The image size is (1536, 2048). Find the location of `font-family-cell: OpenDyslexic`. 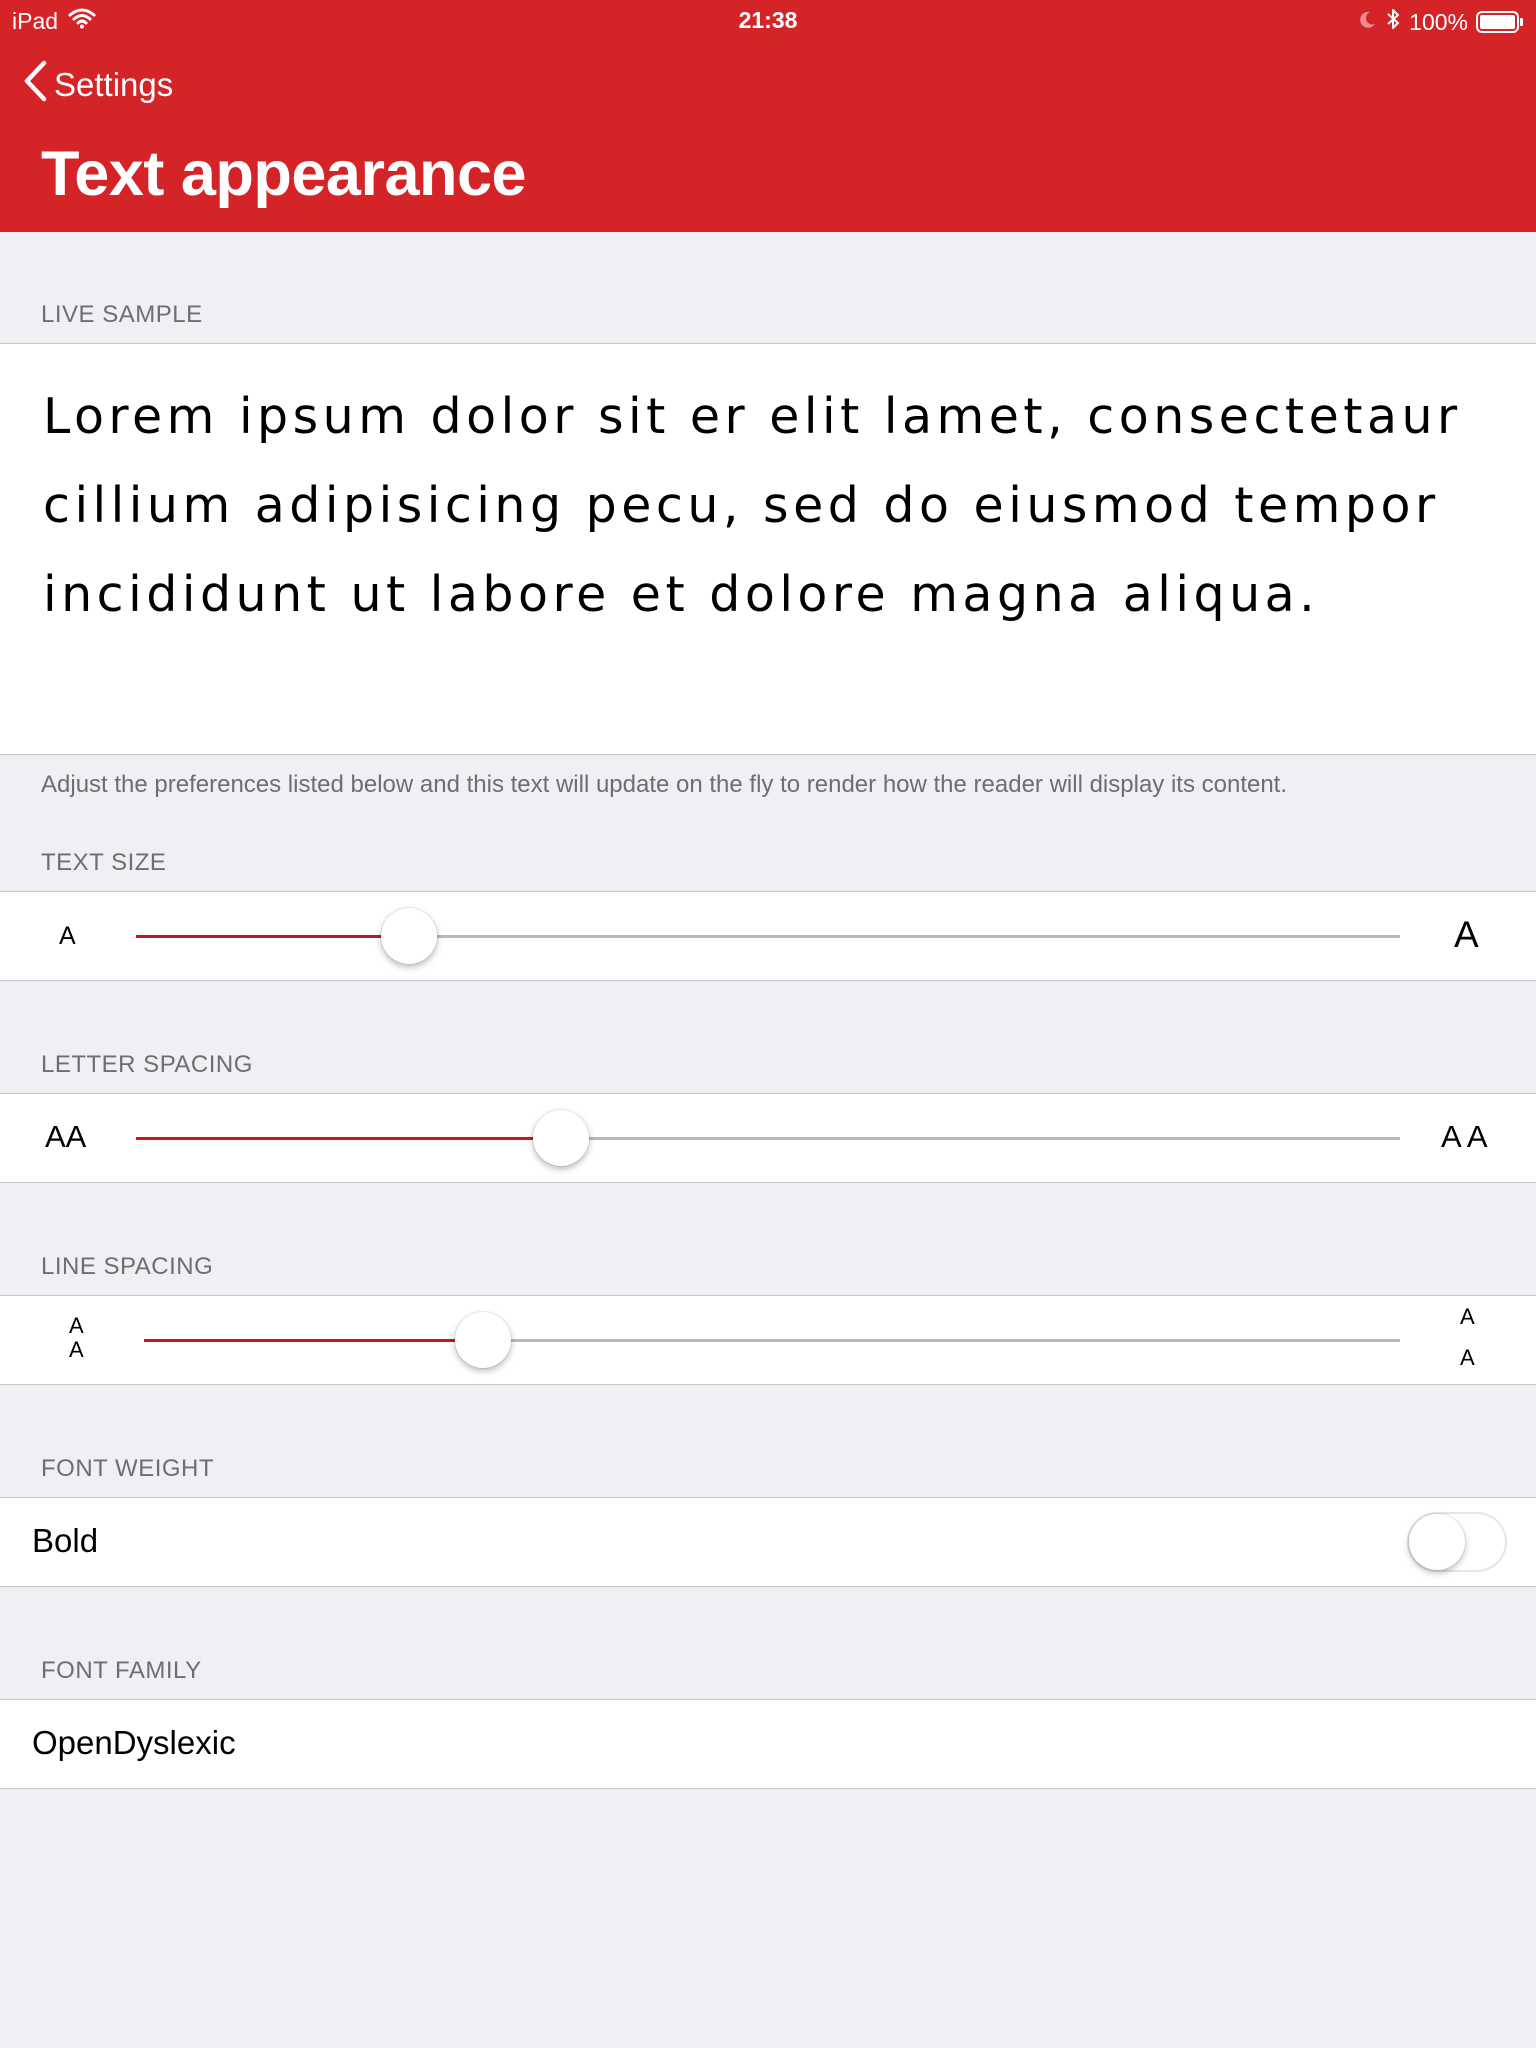

font-family-cell: OpenDyslexic is located at coordinates (768, 1744).